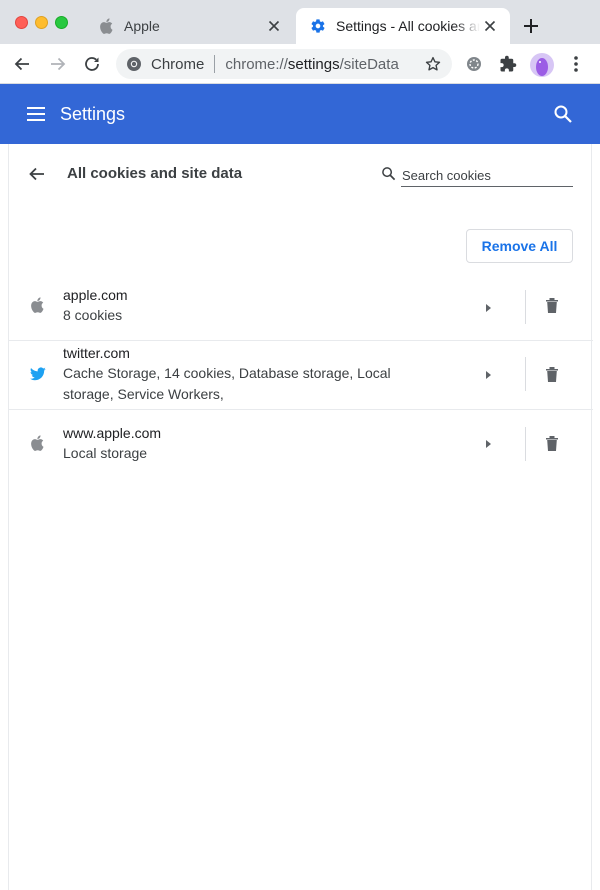  What do you see at coordinates (256, 64) in the screenshot?
I see `url-prefix: chrome://` at bounding box center [256, 64].